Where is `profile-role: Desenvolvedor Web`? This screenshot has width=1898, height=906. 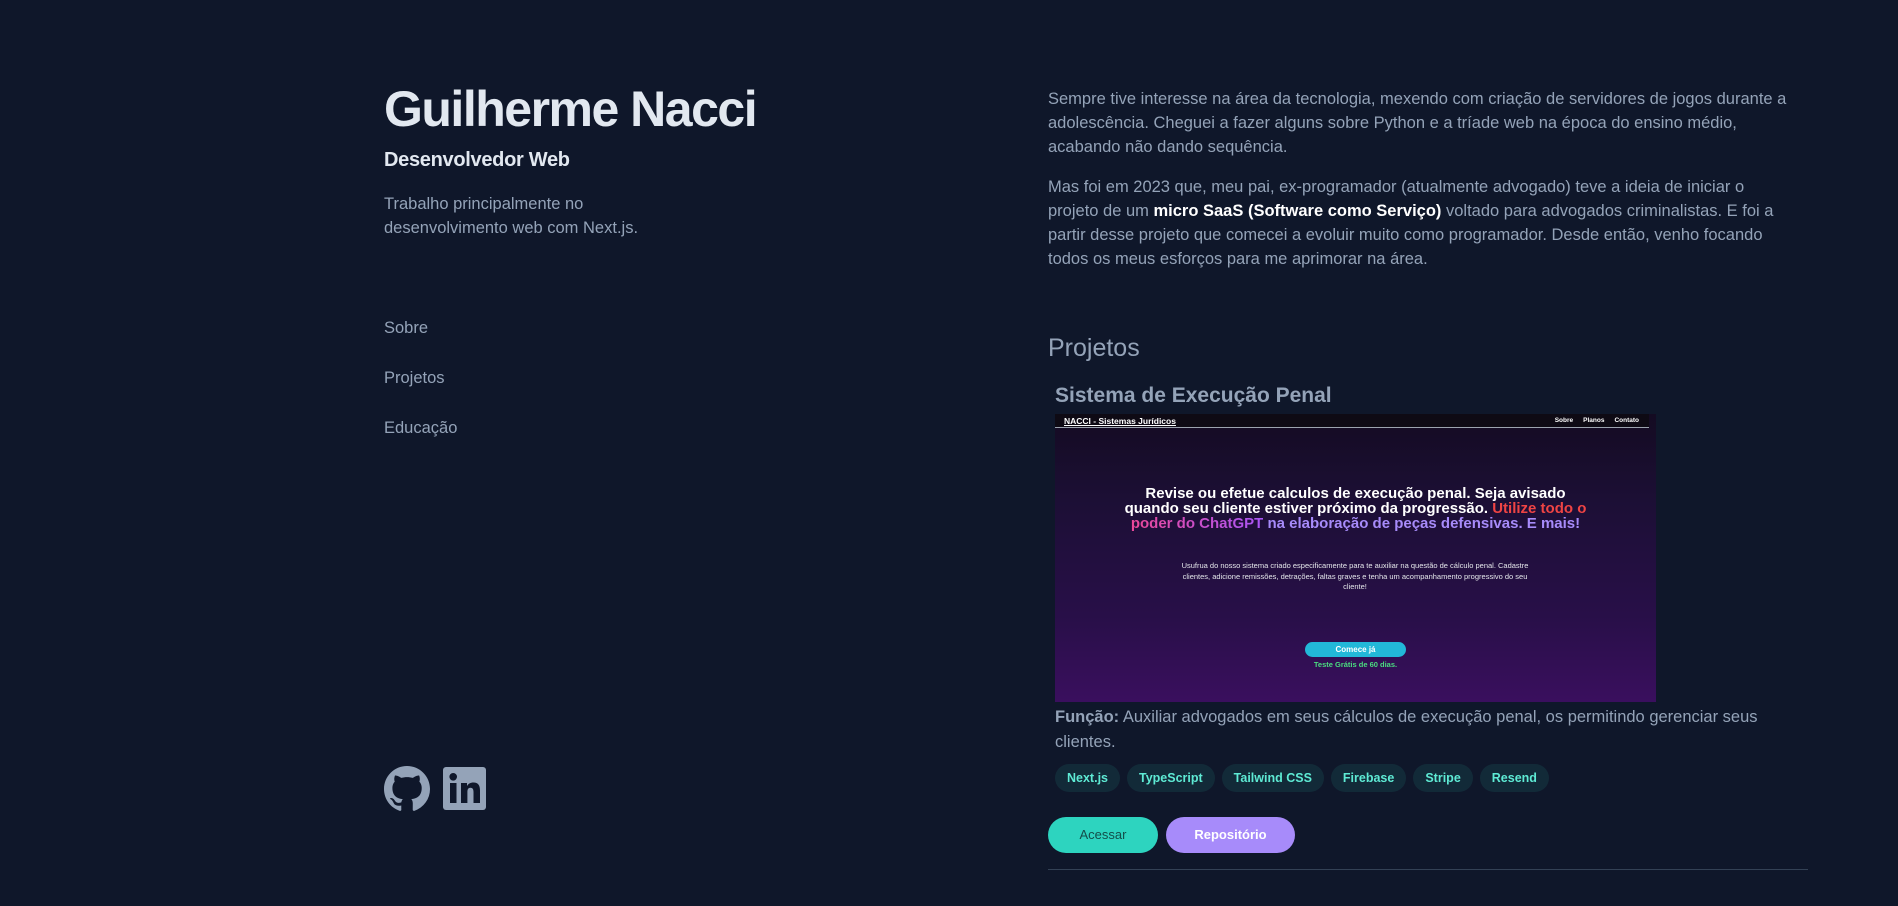 profile-role: Desenvolvedor Web is located at coordinates (477, 160).